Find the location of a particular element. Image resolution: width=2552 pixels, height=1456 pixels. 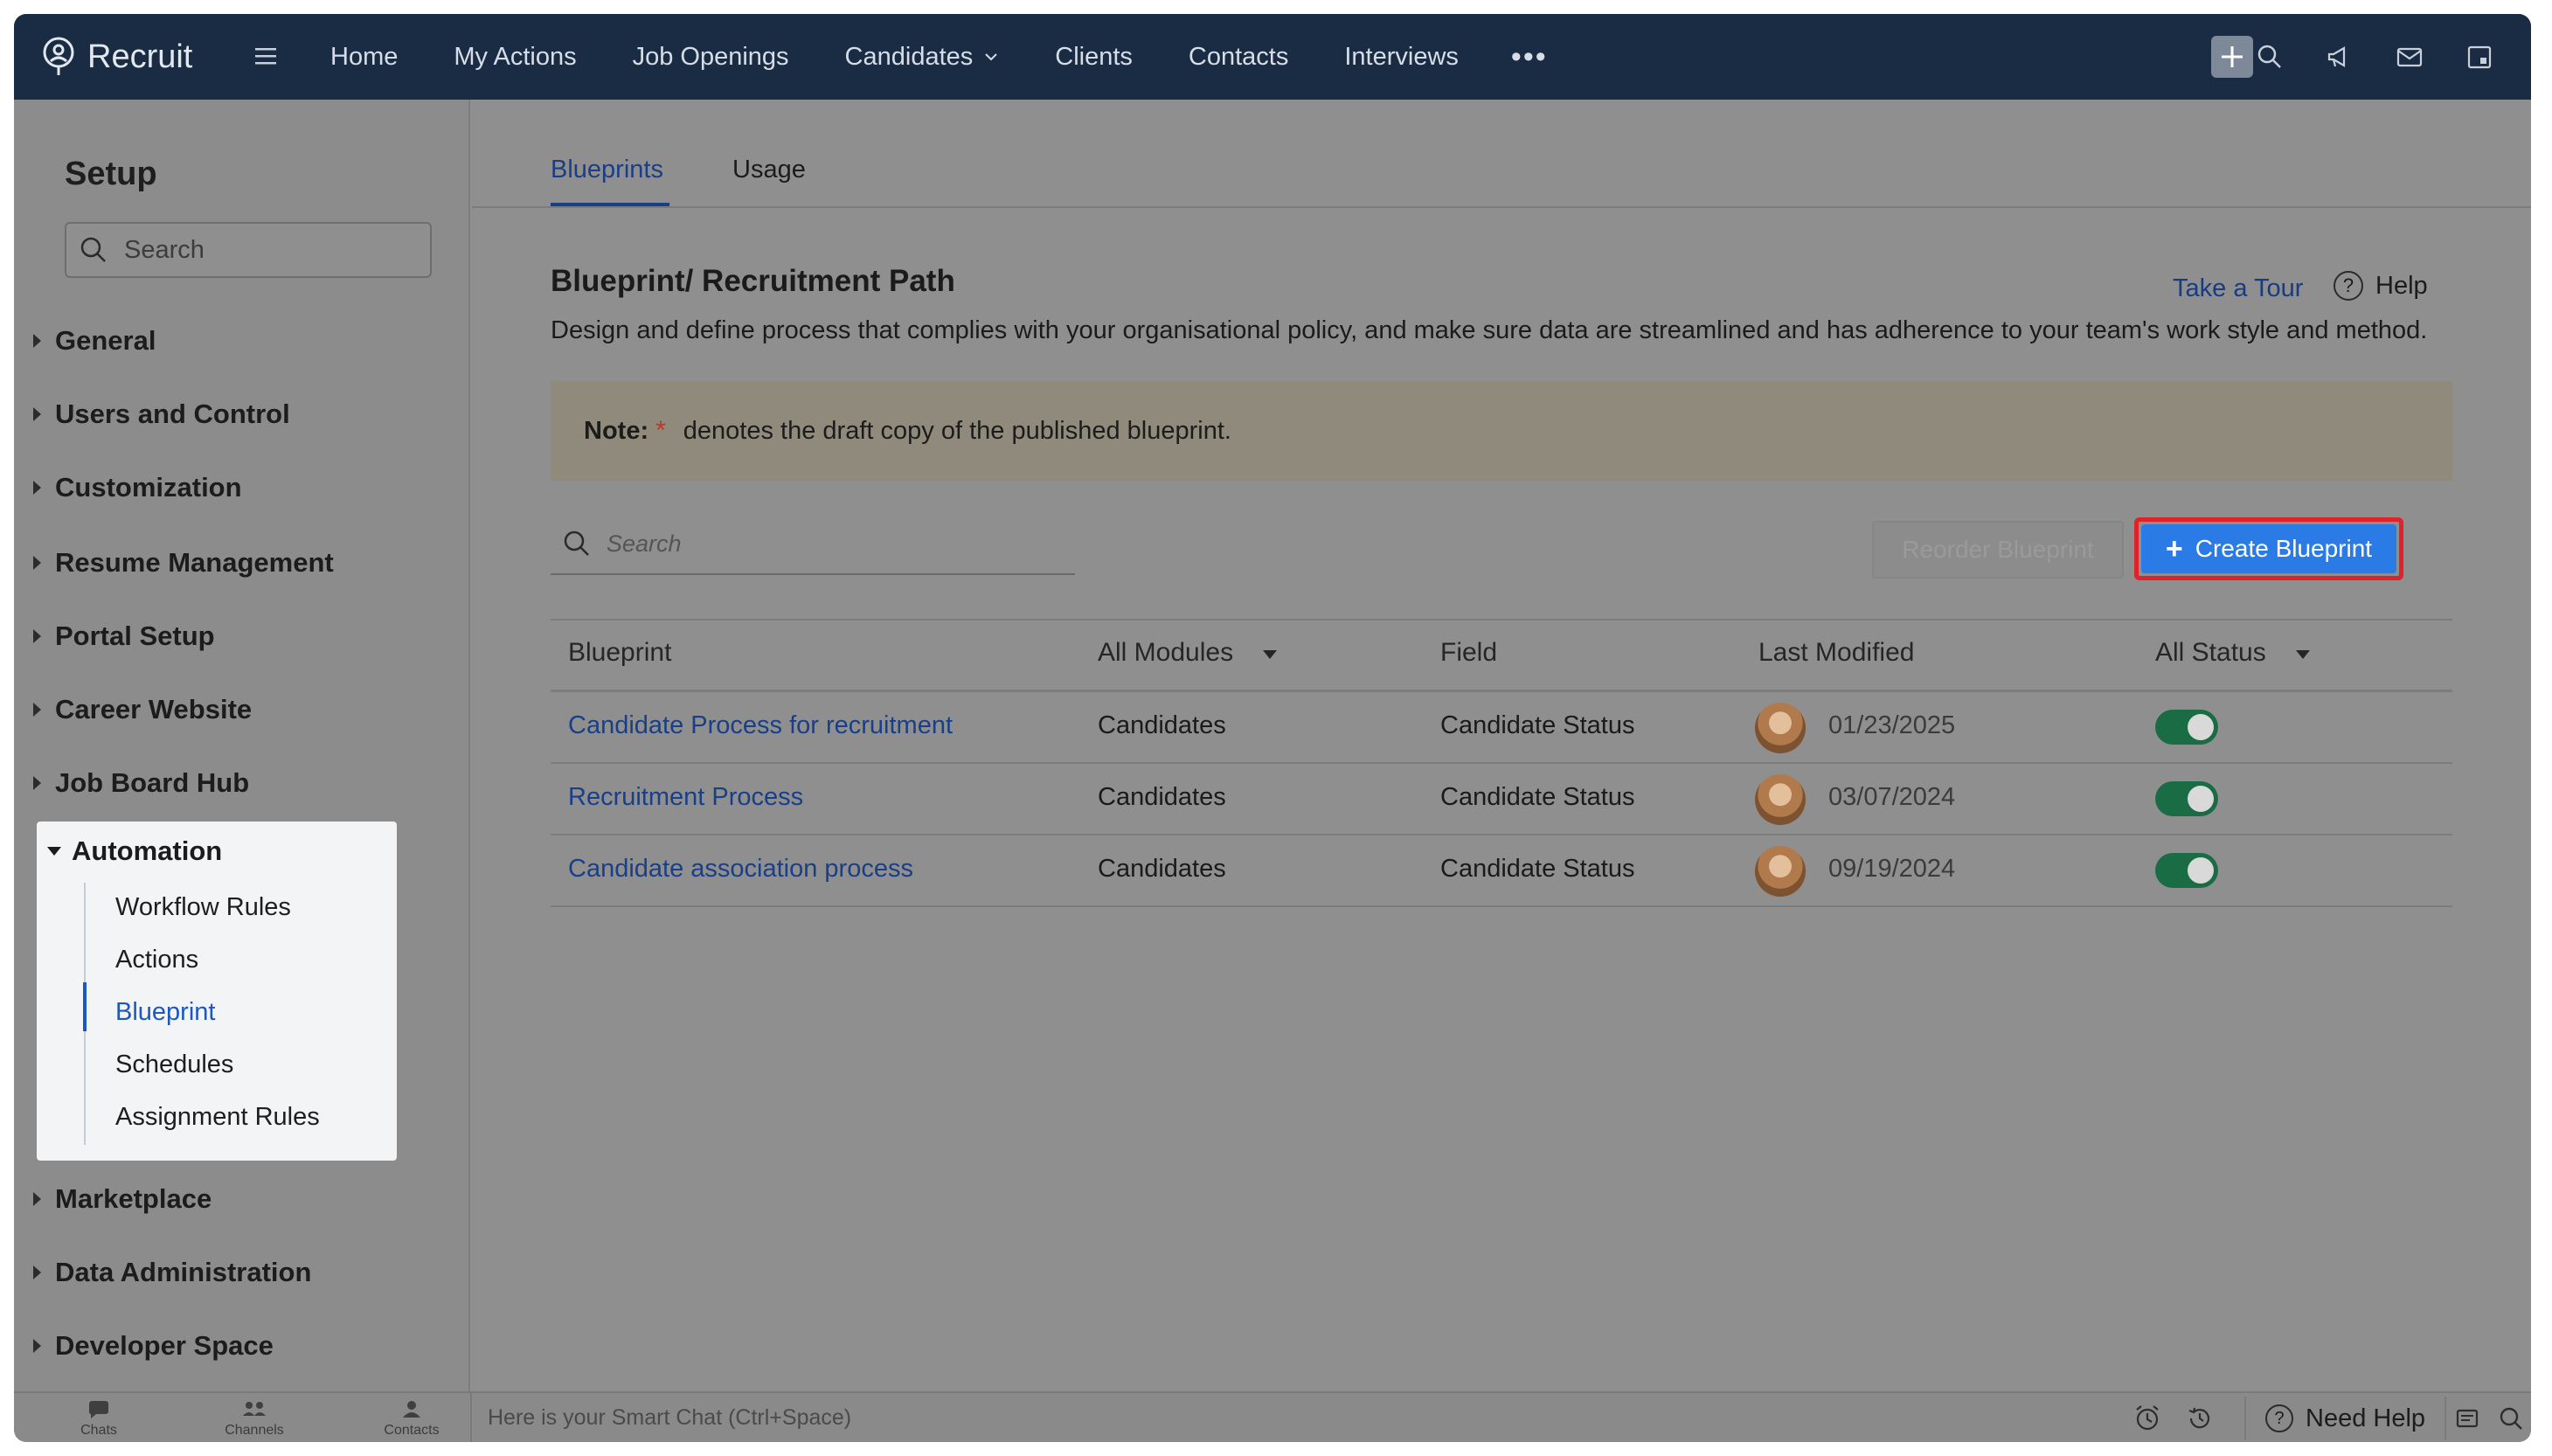

bottom-tab-label: Channels is located at coordinates (254, 1430).